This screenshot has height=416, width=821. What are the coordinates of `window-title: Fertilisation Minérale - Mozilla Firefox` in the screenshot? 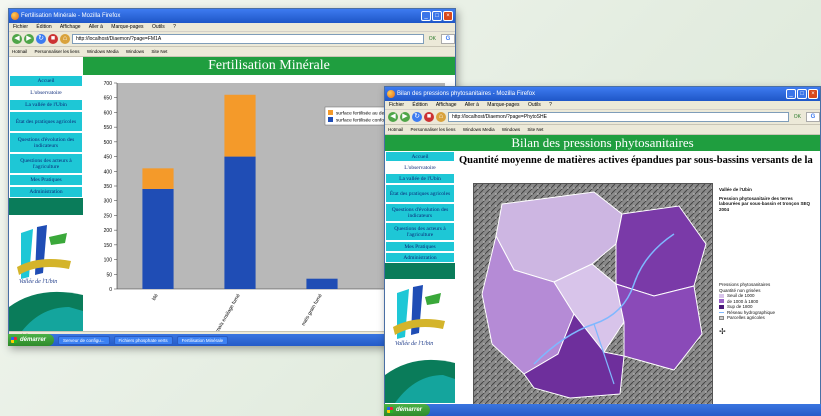 It's located at (71, 16).